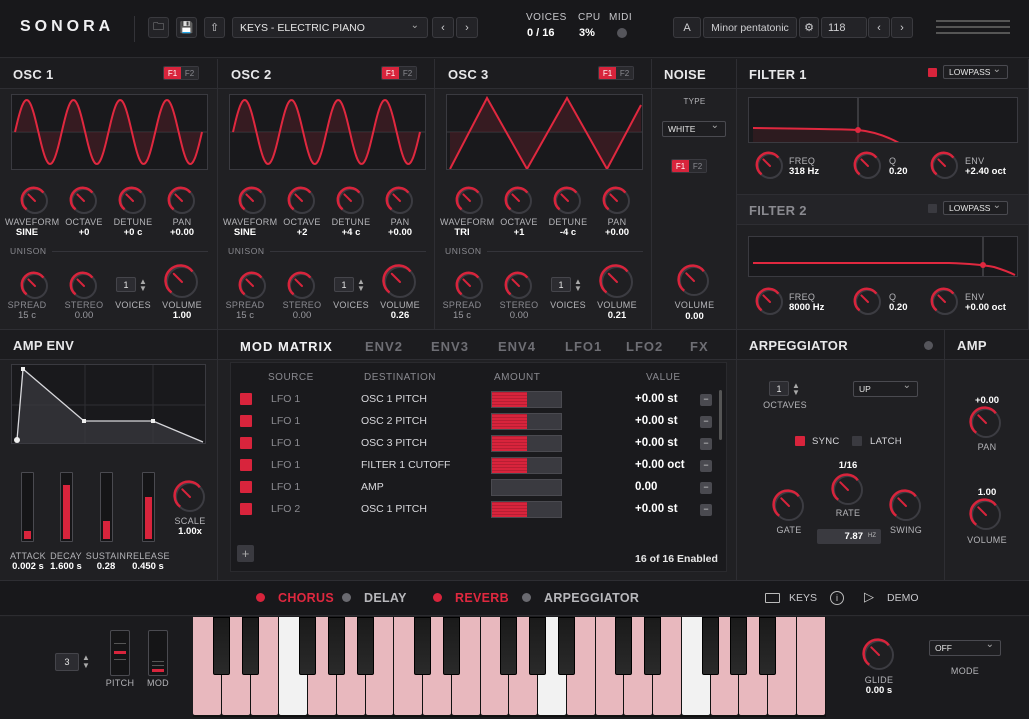 The height and width of the screenshot is (719, 1029). Describe the element at coordinates (986, 423) in the screenshot. I see `amp-pan-knob` at that location.